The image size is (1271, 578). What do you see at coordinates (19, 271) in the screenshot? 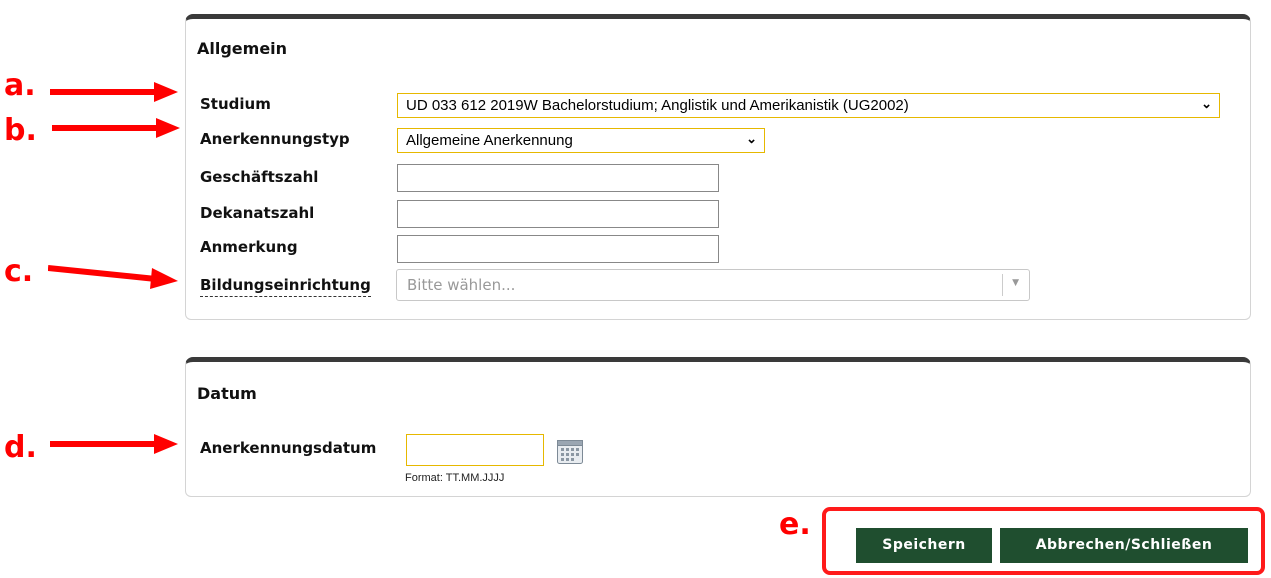
I see `annotation-c: c.` at bounding box center [19, 271].